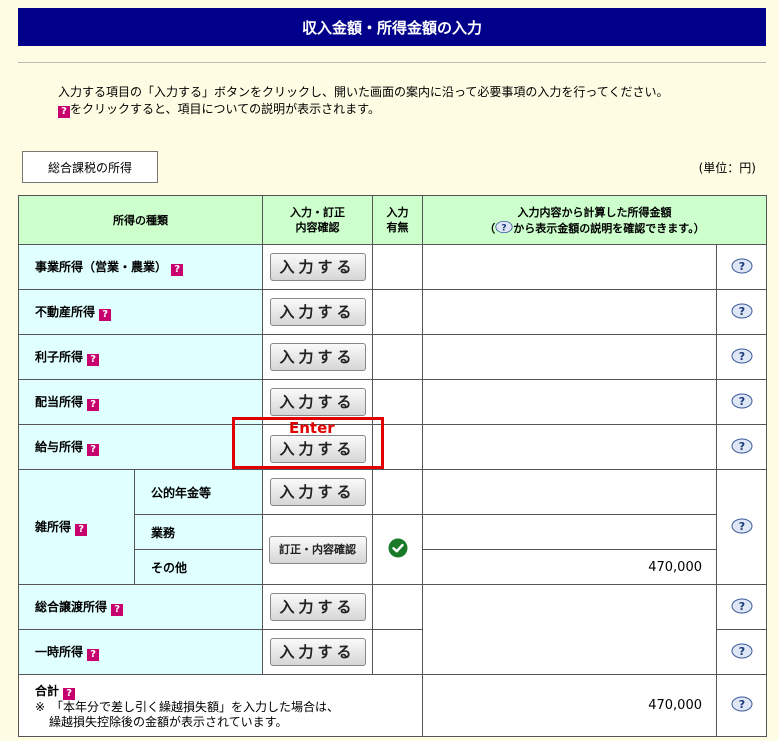 This screenshot has width=778, height=741. Describe the element at coordinates (594, 220) in the screenshot. I see `header-amount: 入力内容から計算した所得金額 （? から表示金額の説明を確認できます。）` at that location.